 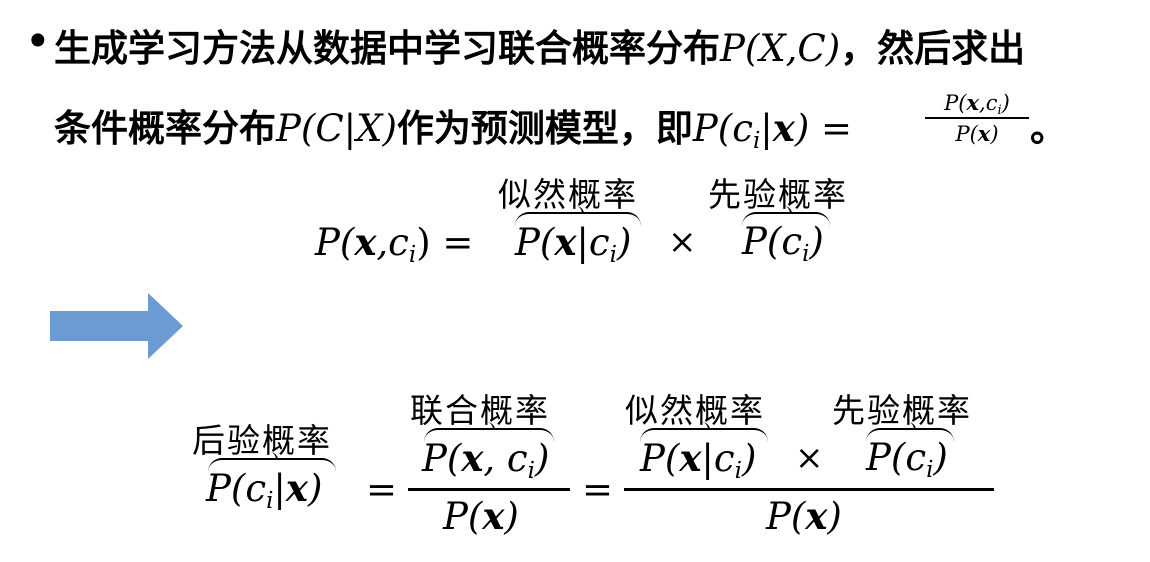 What do you see at coordinates (682, 242) in the screenshot?
I see `eq1-times: ×` at bounding box center [682, 242].